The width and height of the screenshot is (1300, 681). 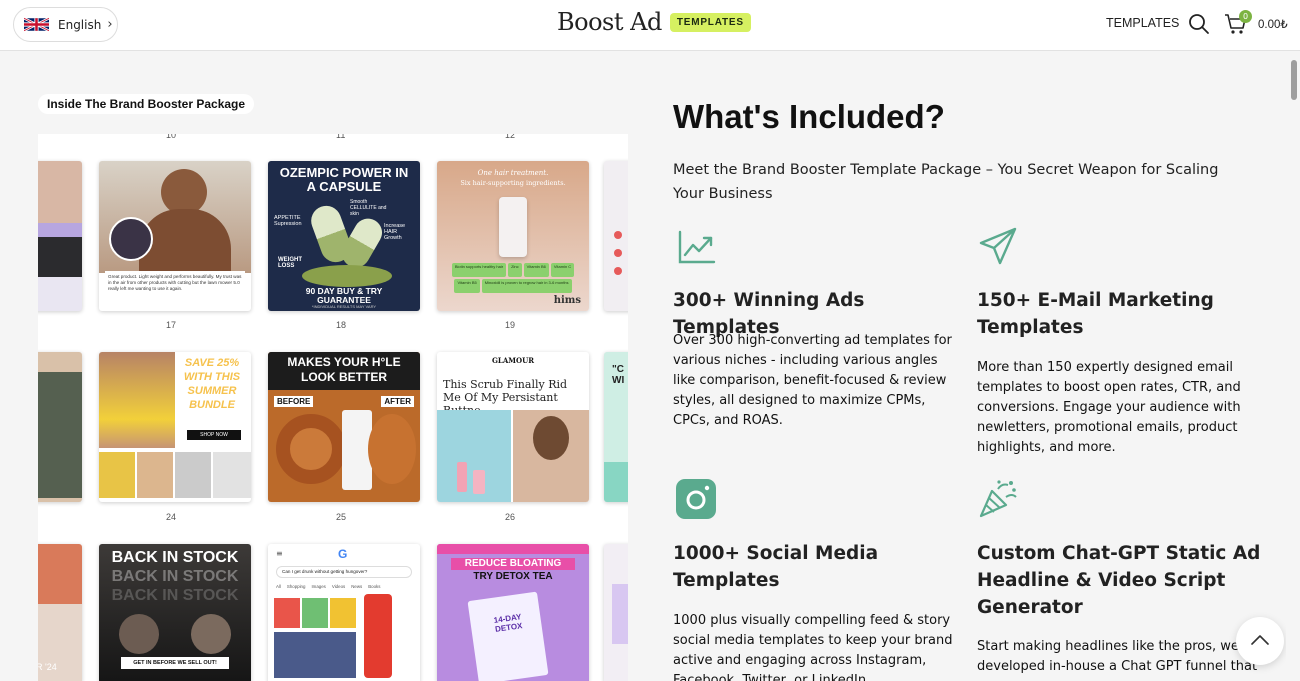 What do you see at coordinates (344, 427) in the screenshot?
I see `template-thumbnail: MAKES YOUR H°LE LOOK BETTER BEFORE AFTER` at bounding box center [344, 427].